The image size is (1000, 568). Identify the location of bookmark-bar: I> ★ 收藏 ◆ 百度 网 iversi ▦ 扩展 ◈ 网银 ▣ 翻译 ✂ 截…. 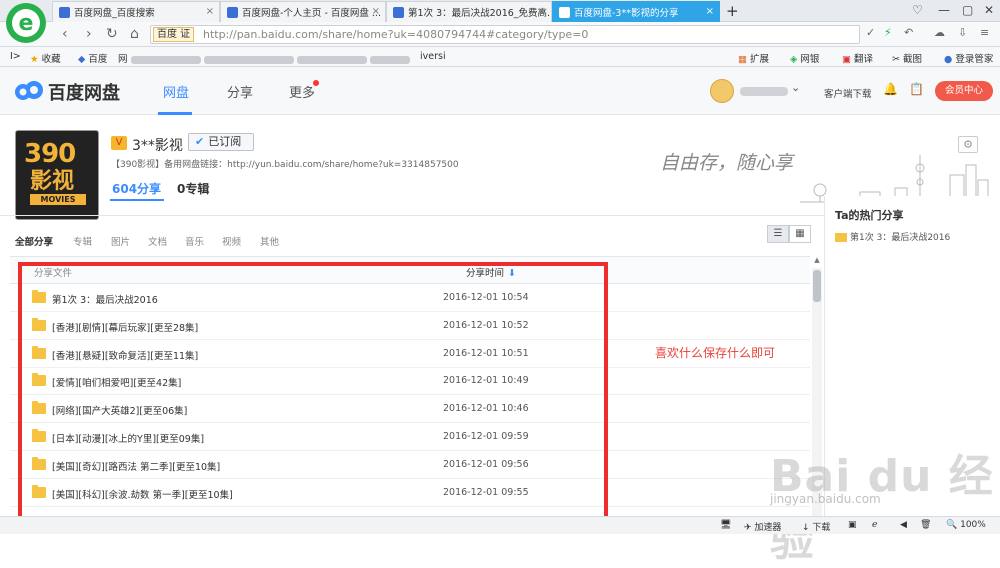
(500, 57).